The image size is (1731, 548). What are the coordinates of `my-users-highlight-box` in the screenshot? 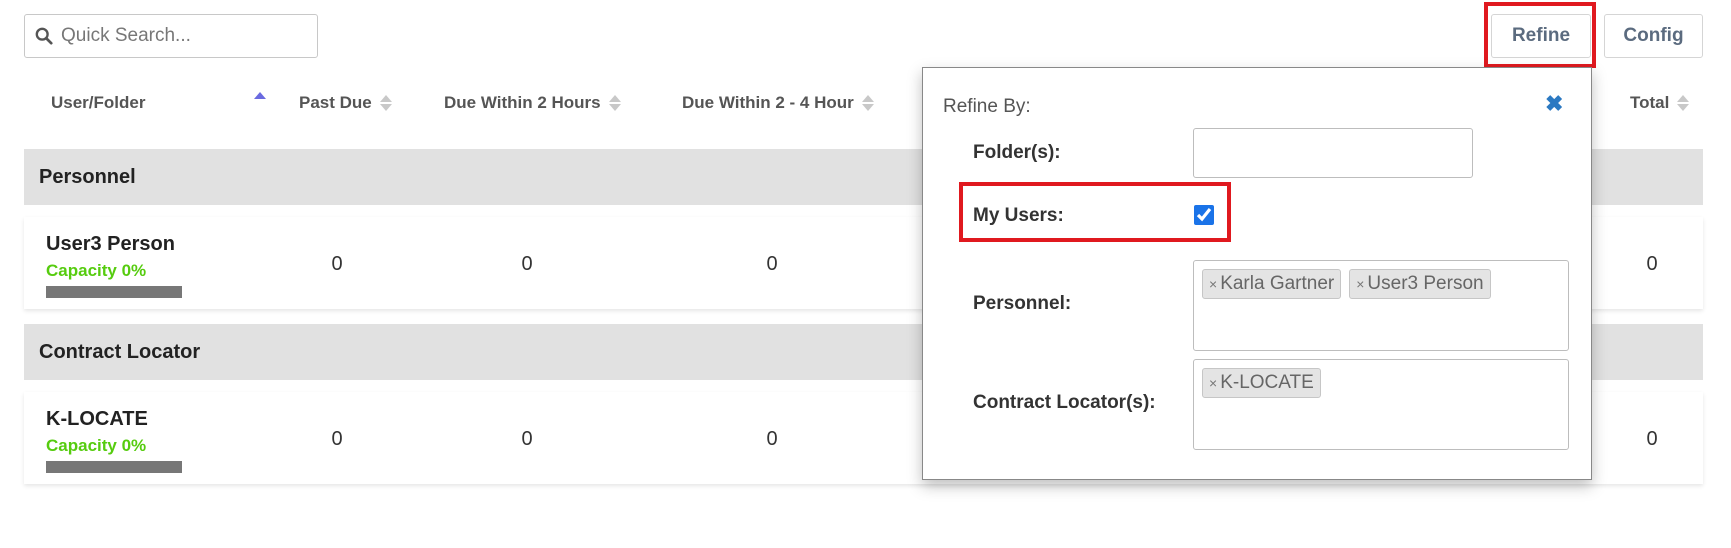 It's located at (1095, 212).